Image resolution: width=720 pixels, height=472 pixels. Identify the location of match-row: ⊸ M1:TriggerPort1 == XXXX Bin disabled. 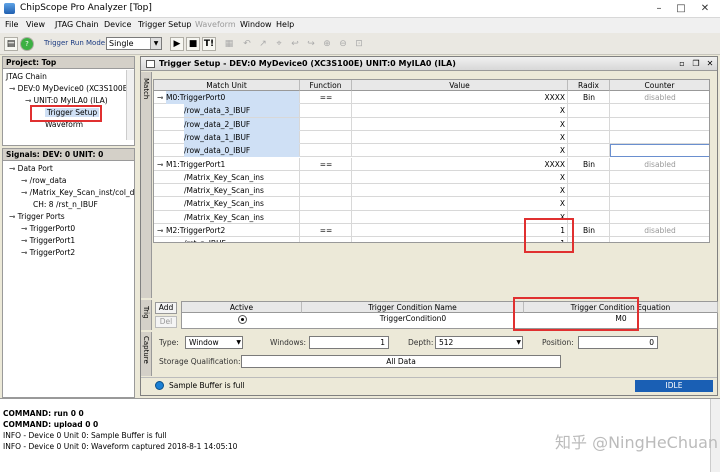
(431, 164).